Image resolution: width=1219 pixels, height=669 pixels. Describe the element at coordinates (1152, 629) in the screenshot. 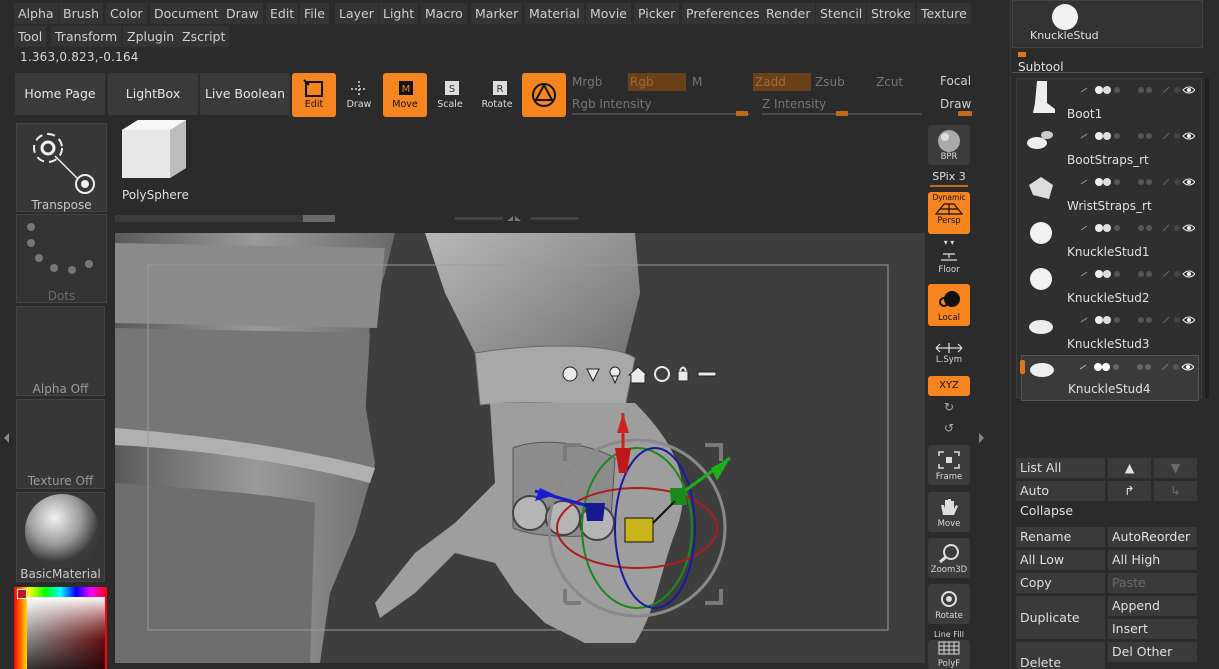

I see `insert-button: Insert` at that location.